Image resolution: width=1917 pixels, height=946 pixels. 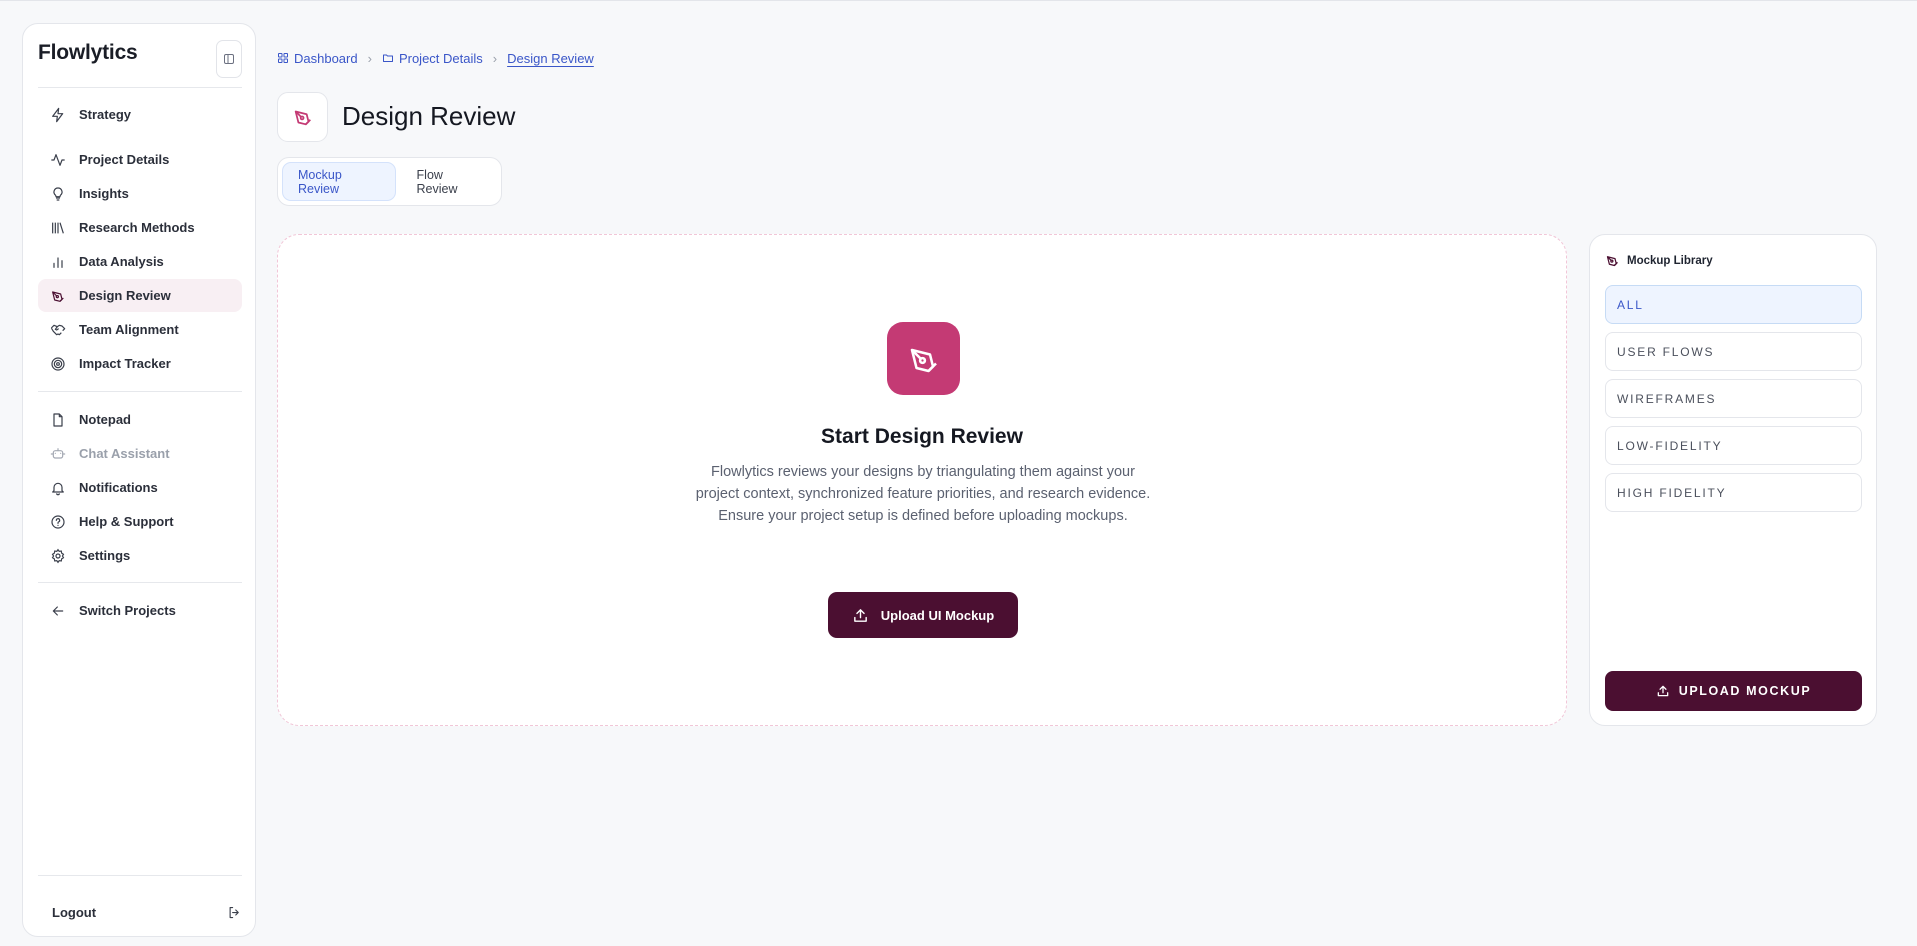 I want to click on sidebar-toggle-icon, so click(x=229, y=59).